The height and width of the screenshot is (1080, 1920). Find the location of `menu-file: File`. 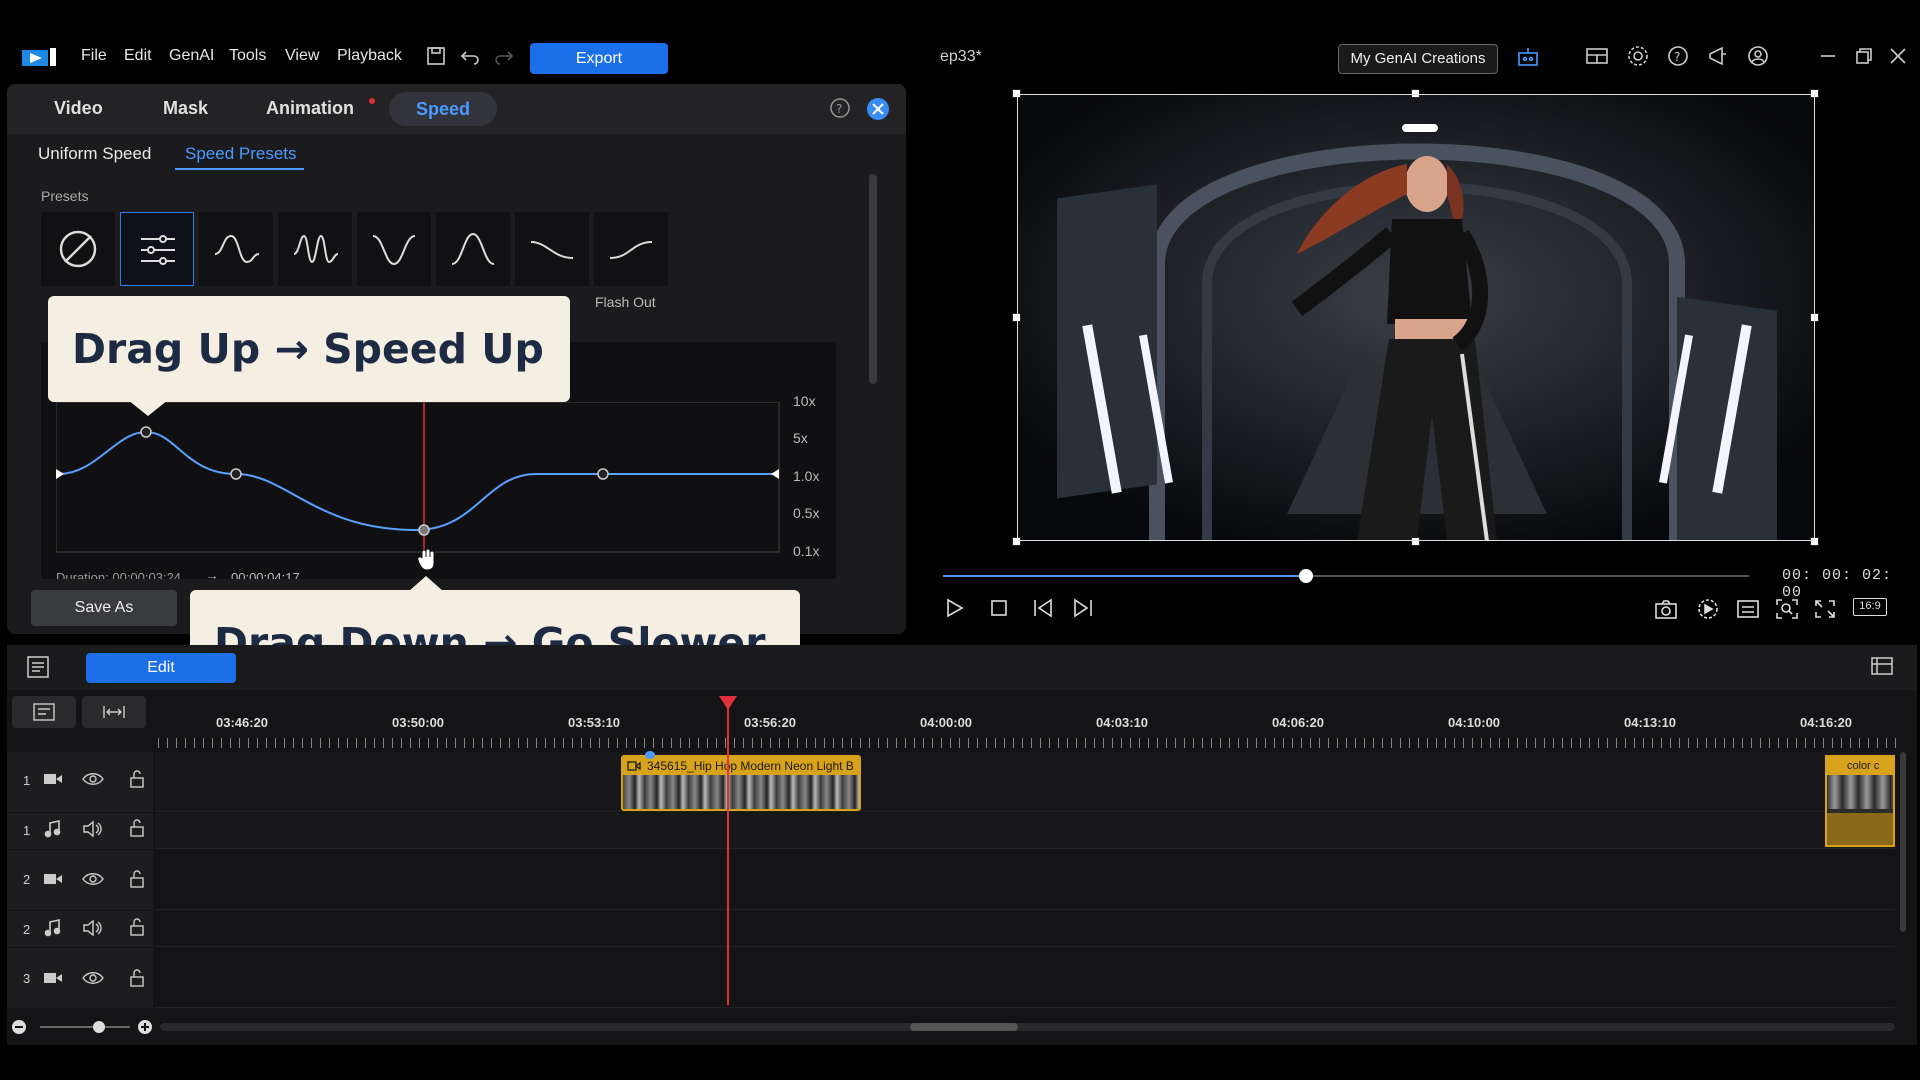

menu-file: File is located at coordinates (94, 56).